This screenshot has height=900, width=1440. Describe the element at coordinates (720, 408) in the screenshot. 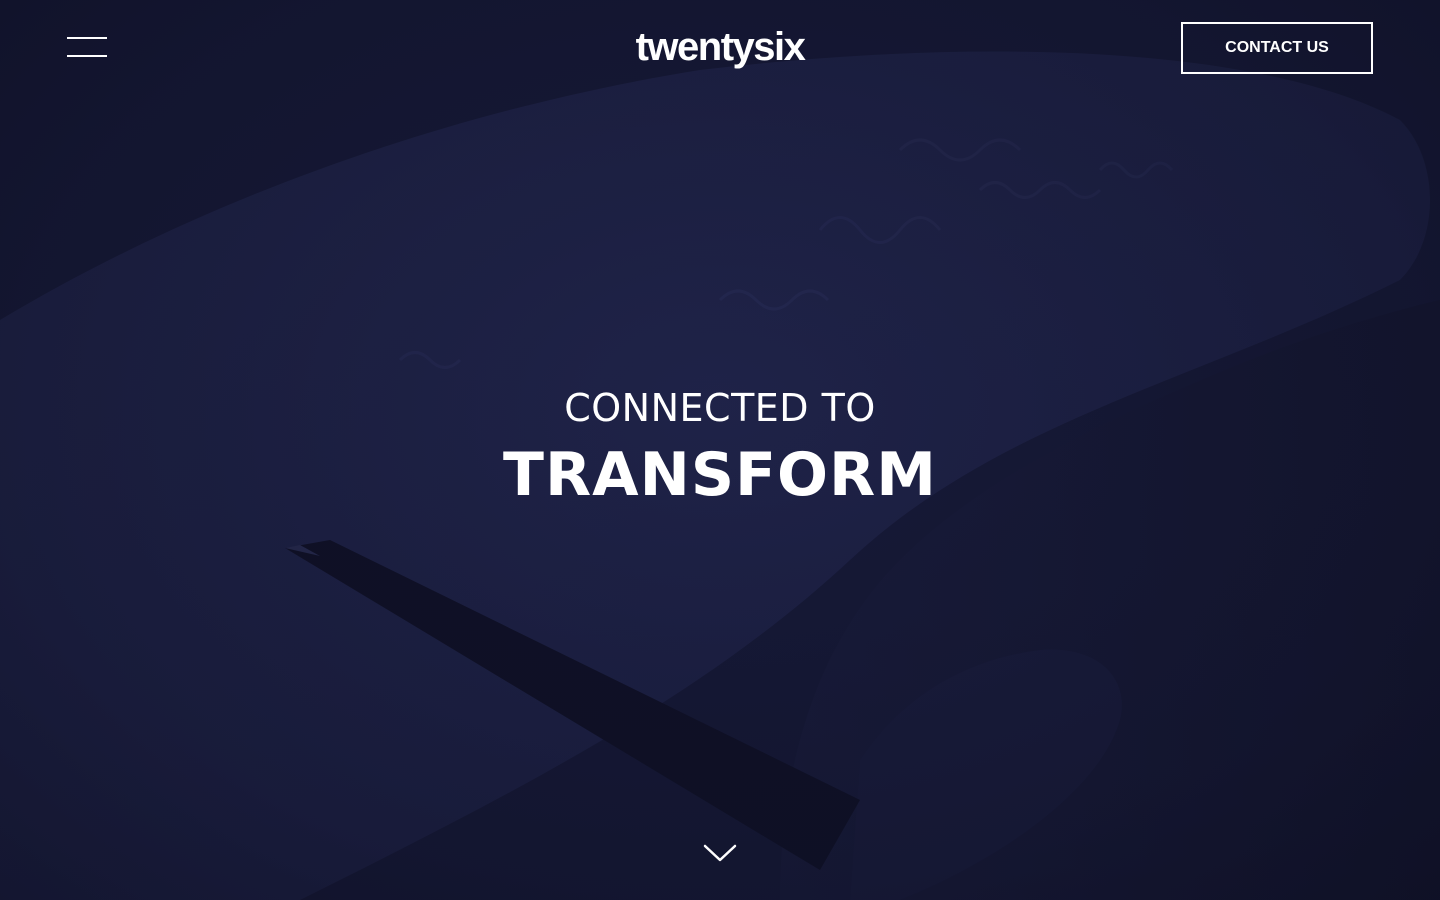

I see `headline-line-1: CONNECTED TO` at that location.